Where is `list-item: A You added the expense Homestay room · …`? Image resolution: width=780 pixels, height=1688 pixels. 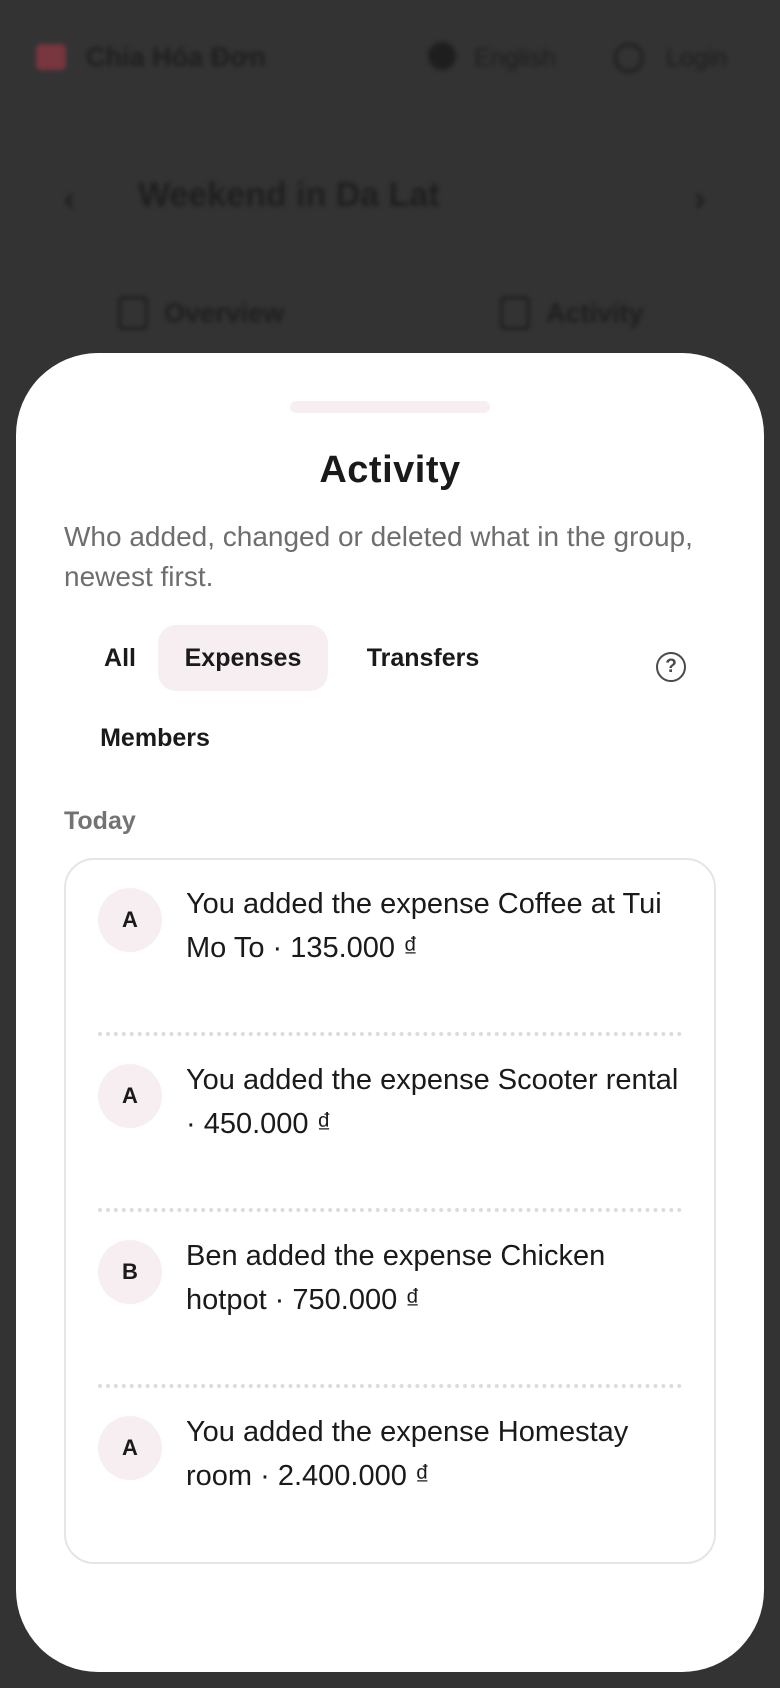 list-item: A You added the expense Homestay room · … is located at coordinates (390, 1476).